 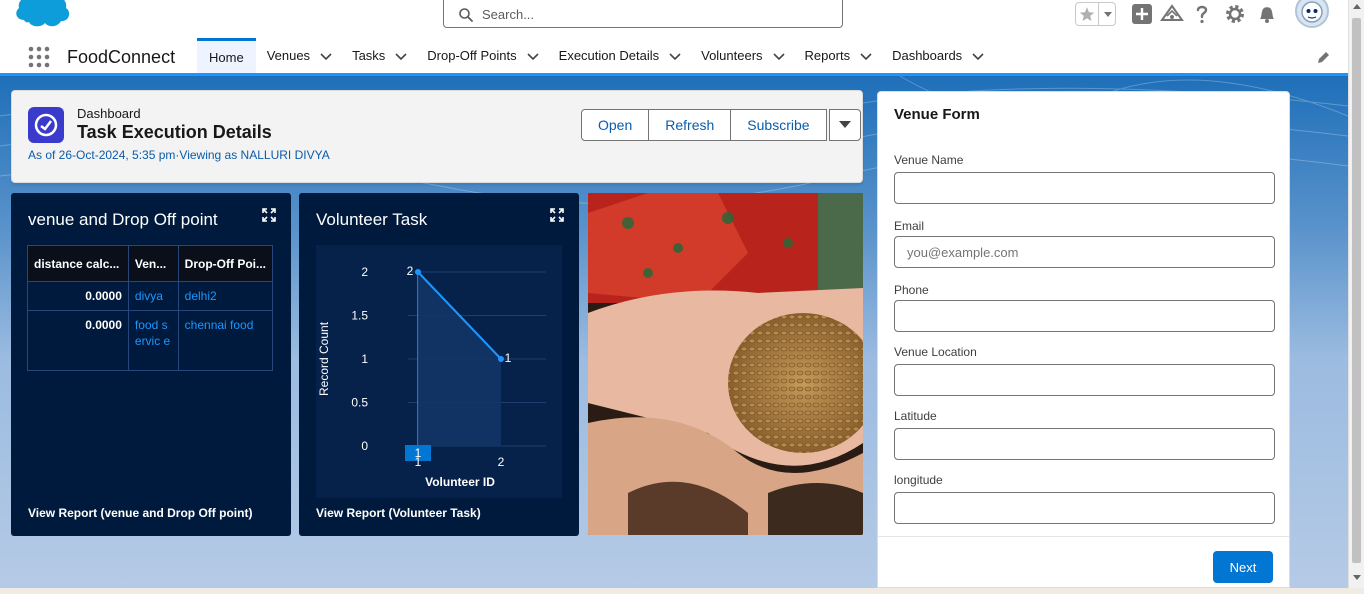 I want to click on x-tick-label: 2, so click(x=501, y=462).